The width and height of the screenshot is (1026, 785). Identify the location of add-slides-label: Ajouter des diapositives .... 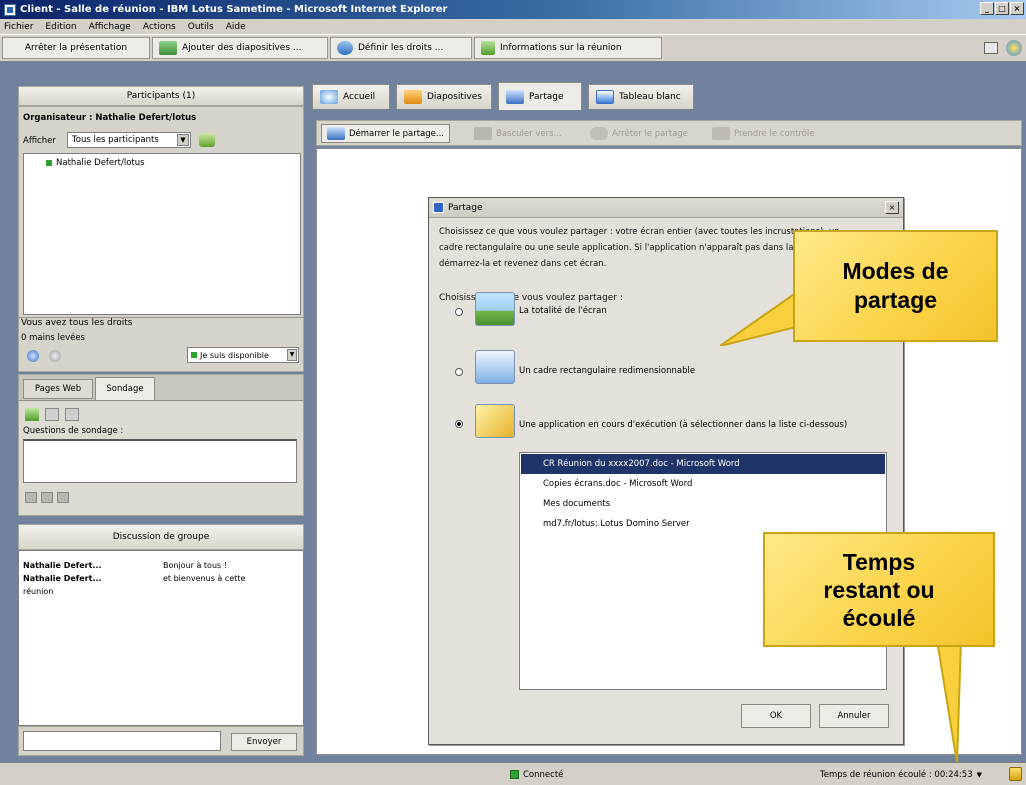
(242, 48).